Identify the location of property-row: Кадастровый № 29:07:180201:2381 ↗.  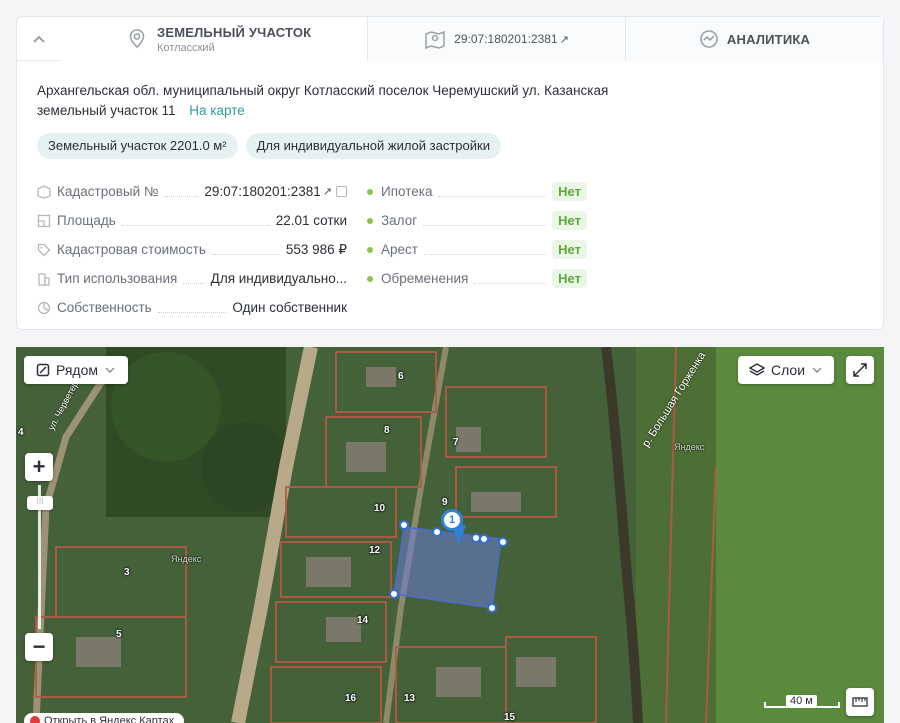
(192, 191).